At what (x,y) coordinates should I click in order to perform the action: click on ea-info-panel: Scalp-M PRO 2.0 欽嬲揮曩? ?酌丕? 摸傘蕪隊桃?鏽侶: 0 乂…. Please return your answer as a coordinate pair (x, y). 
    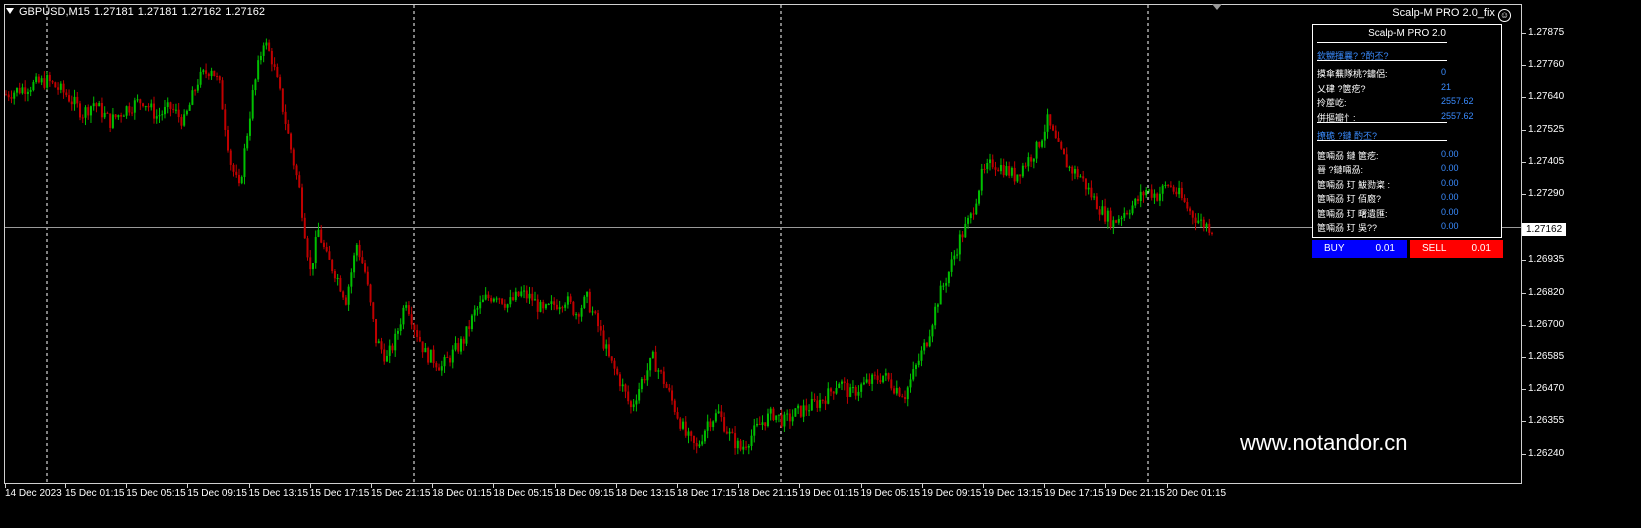
    Looking at the image, I should click on (1407, 131).